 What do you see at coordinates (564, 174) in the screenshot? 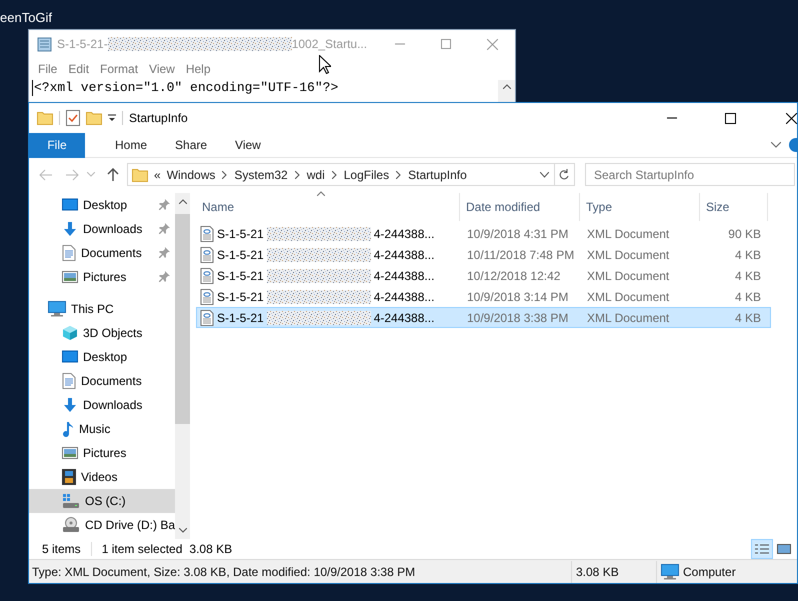
I see `refresh-icon` at bounding box center [564, 174].